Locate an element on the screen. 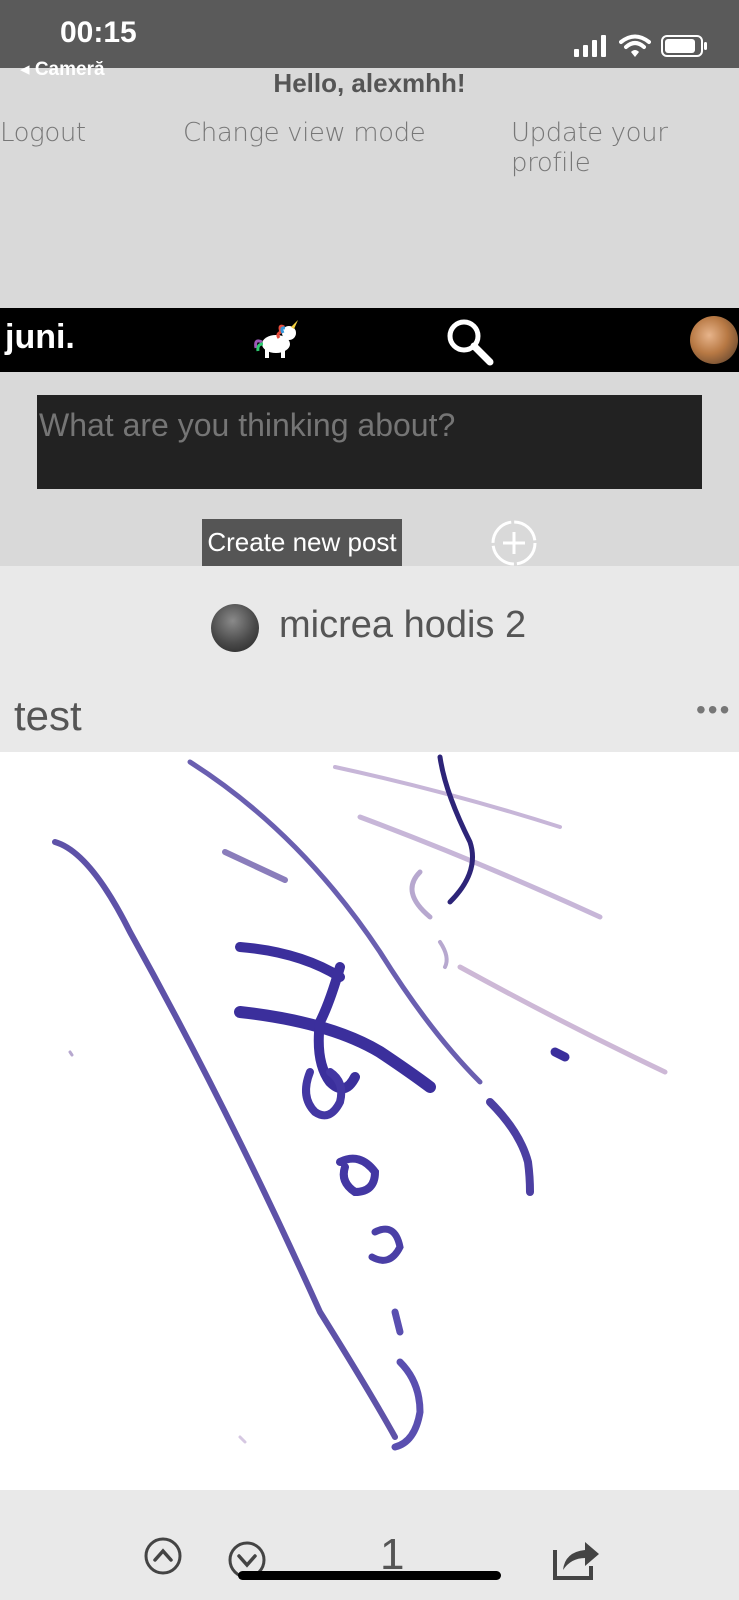 The image size is (739, 1600). create-post-button: Create new post is located at coordinates (302, 542).